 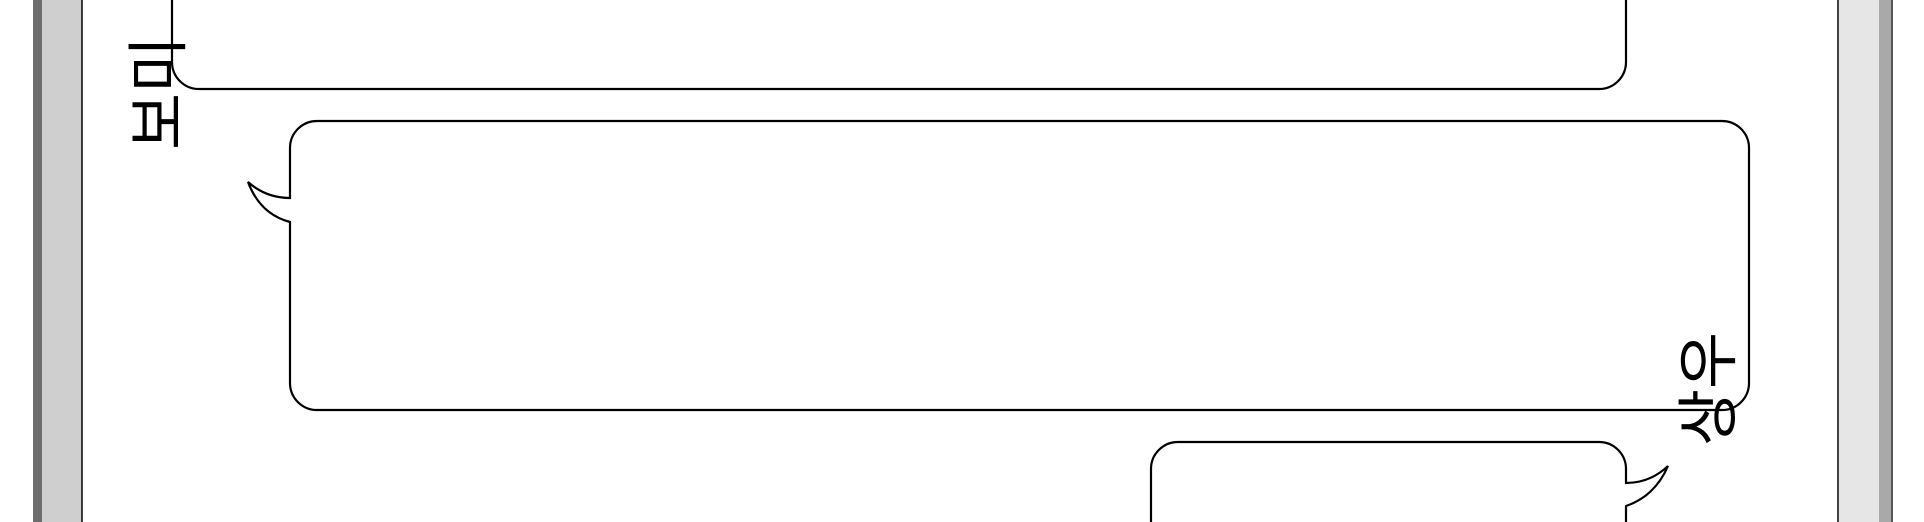 I want to click on speech-bubble-top, so click(x=899, y=45).